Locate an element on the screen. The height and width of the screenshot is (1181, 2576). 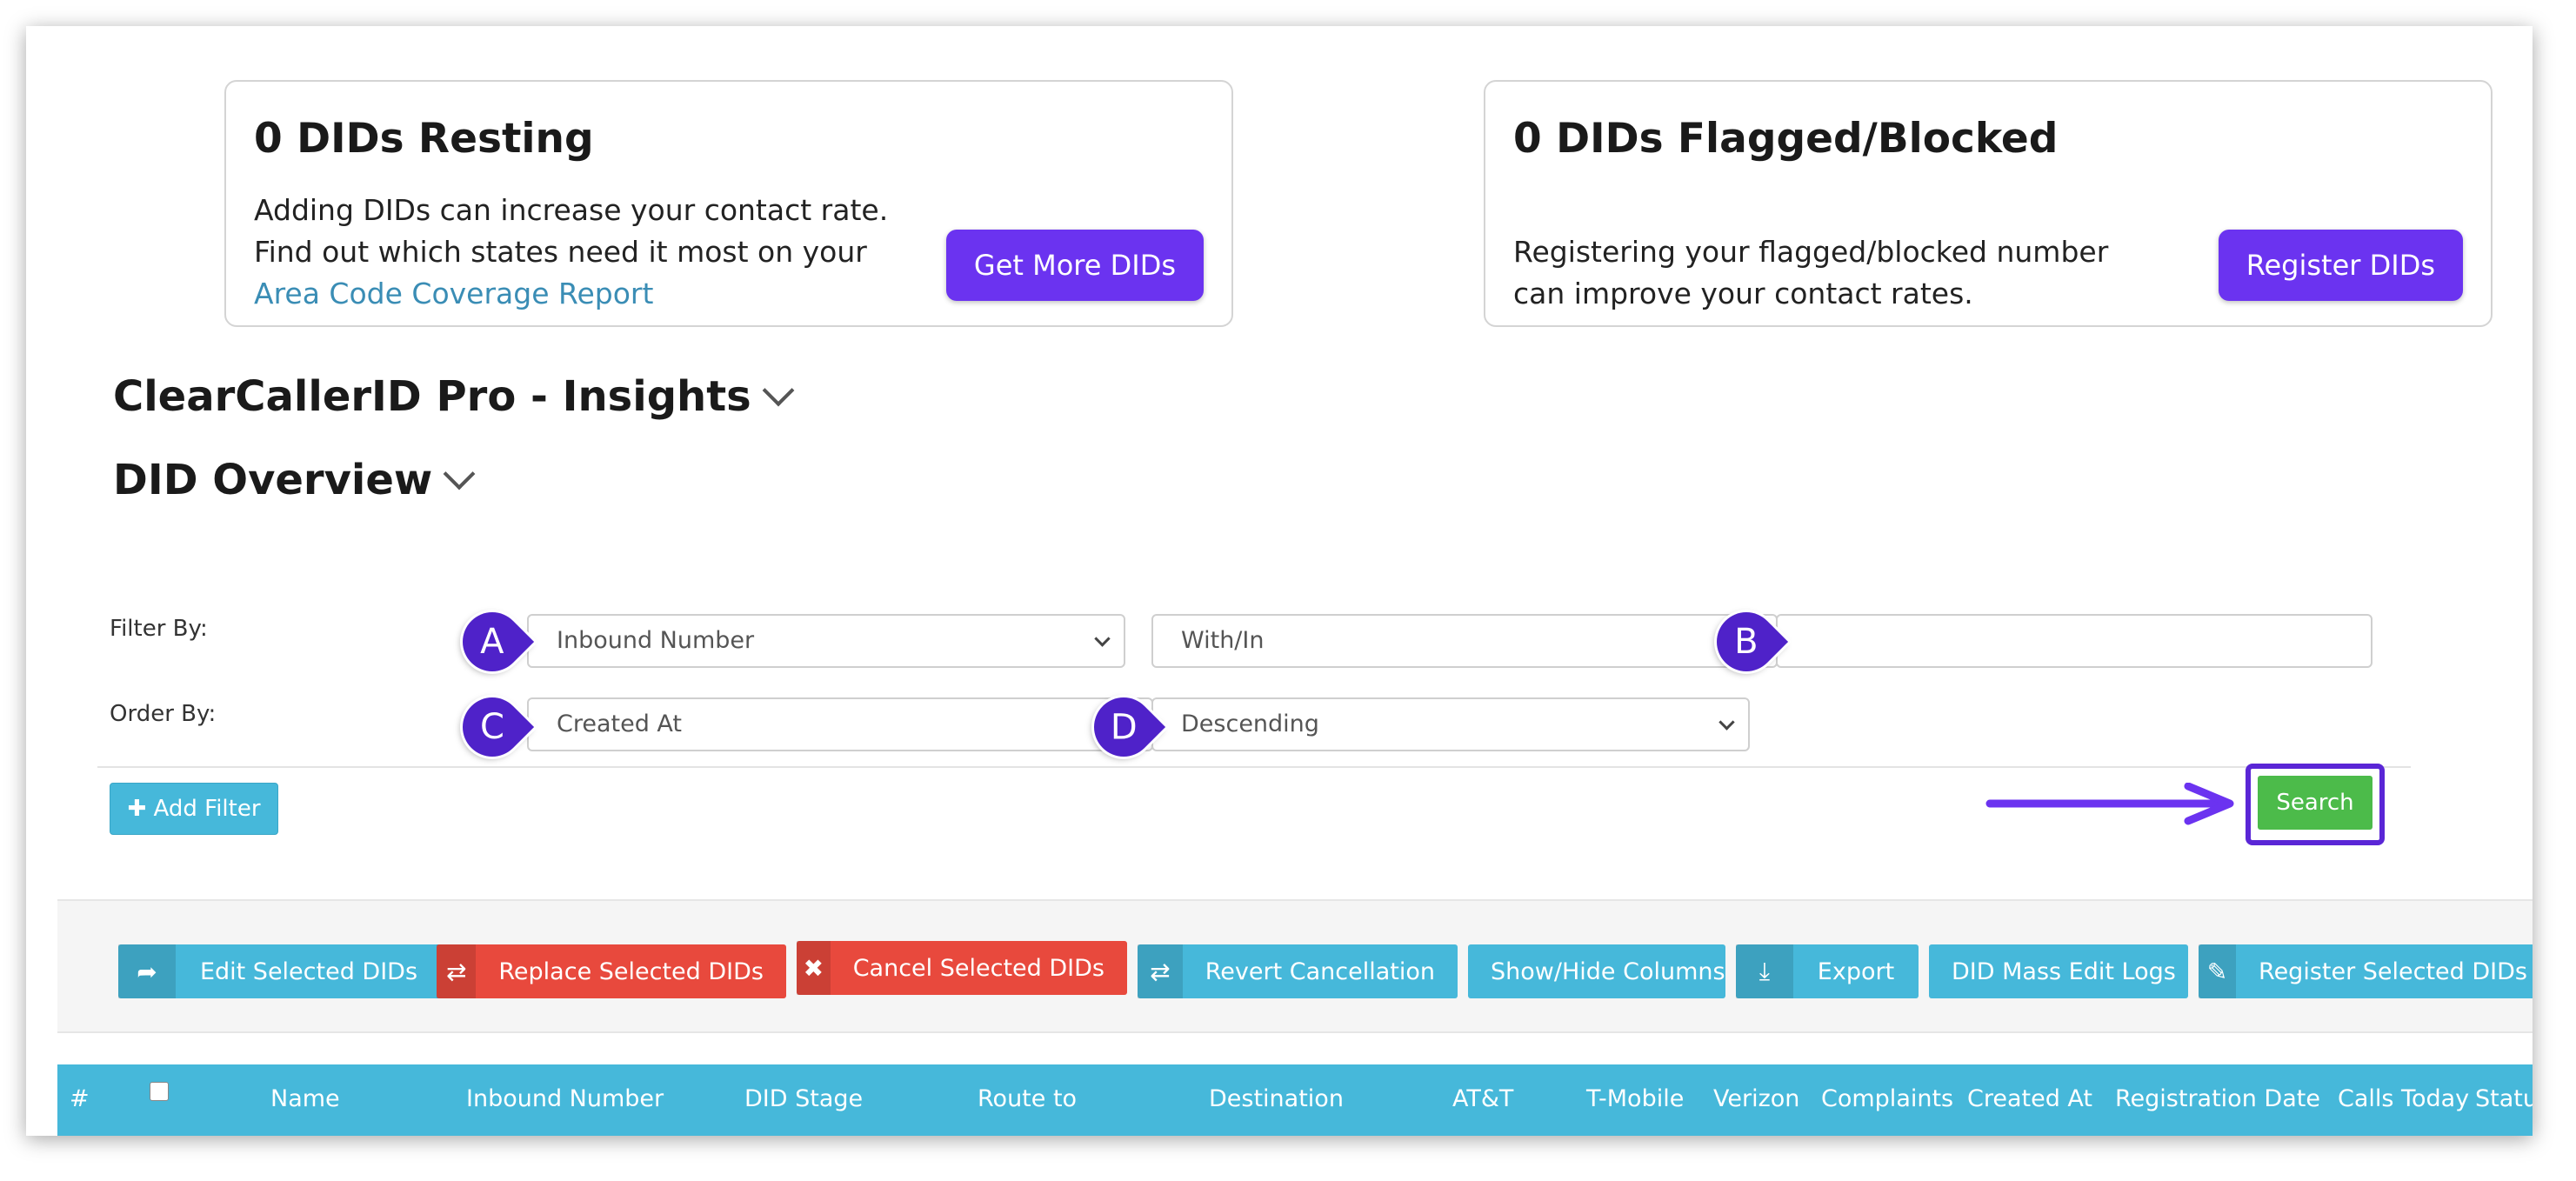
column-verizon: Verizon is located at coordinates (1756, 1098).